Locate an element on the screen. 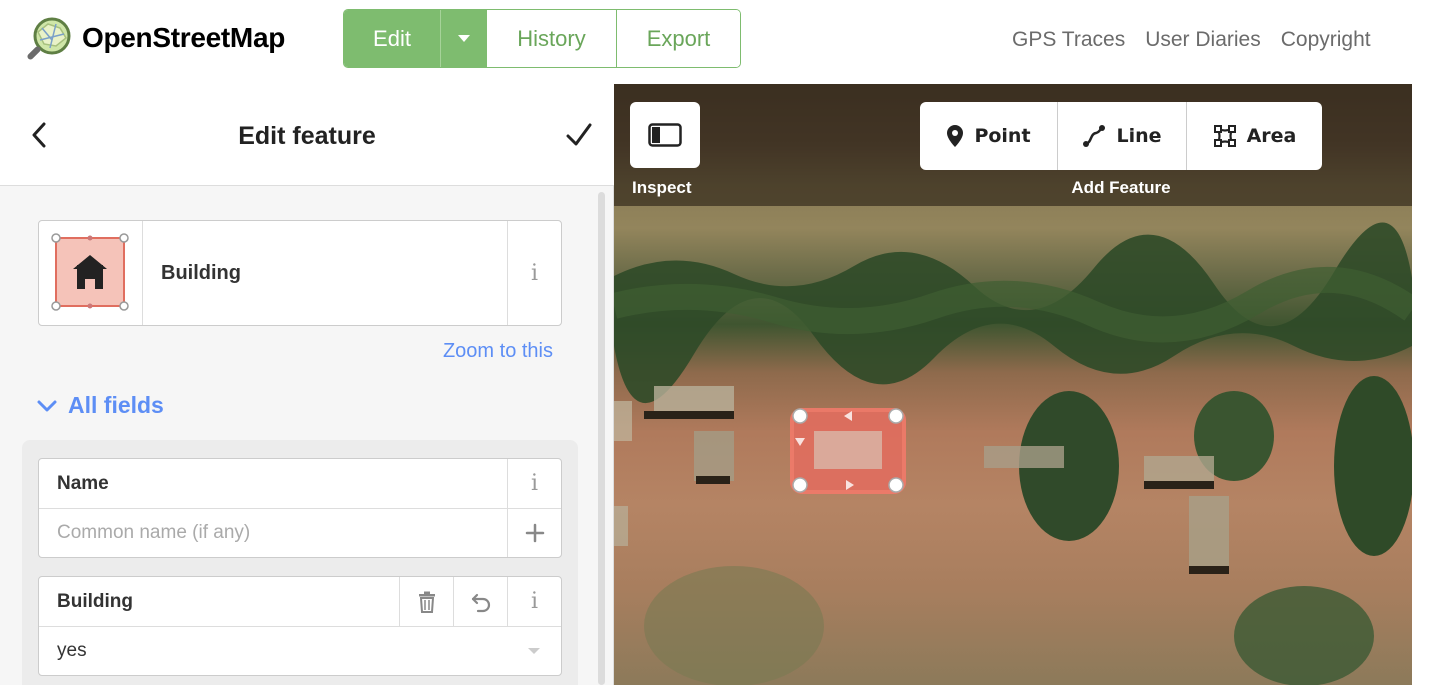  zoom-to-this-link: Zoom to this is located at coordinates (466, 351).